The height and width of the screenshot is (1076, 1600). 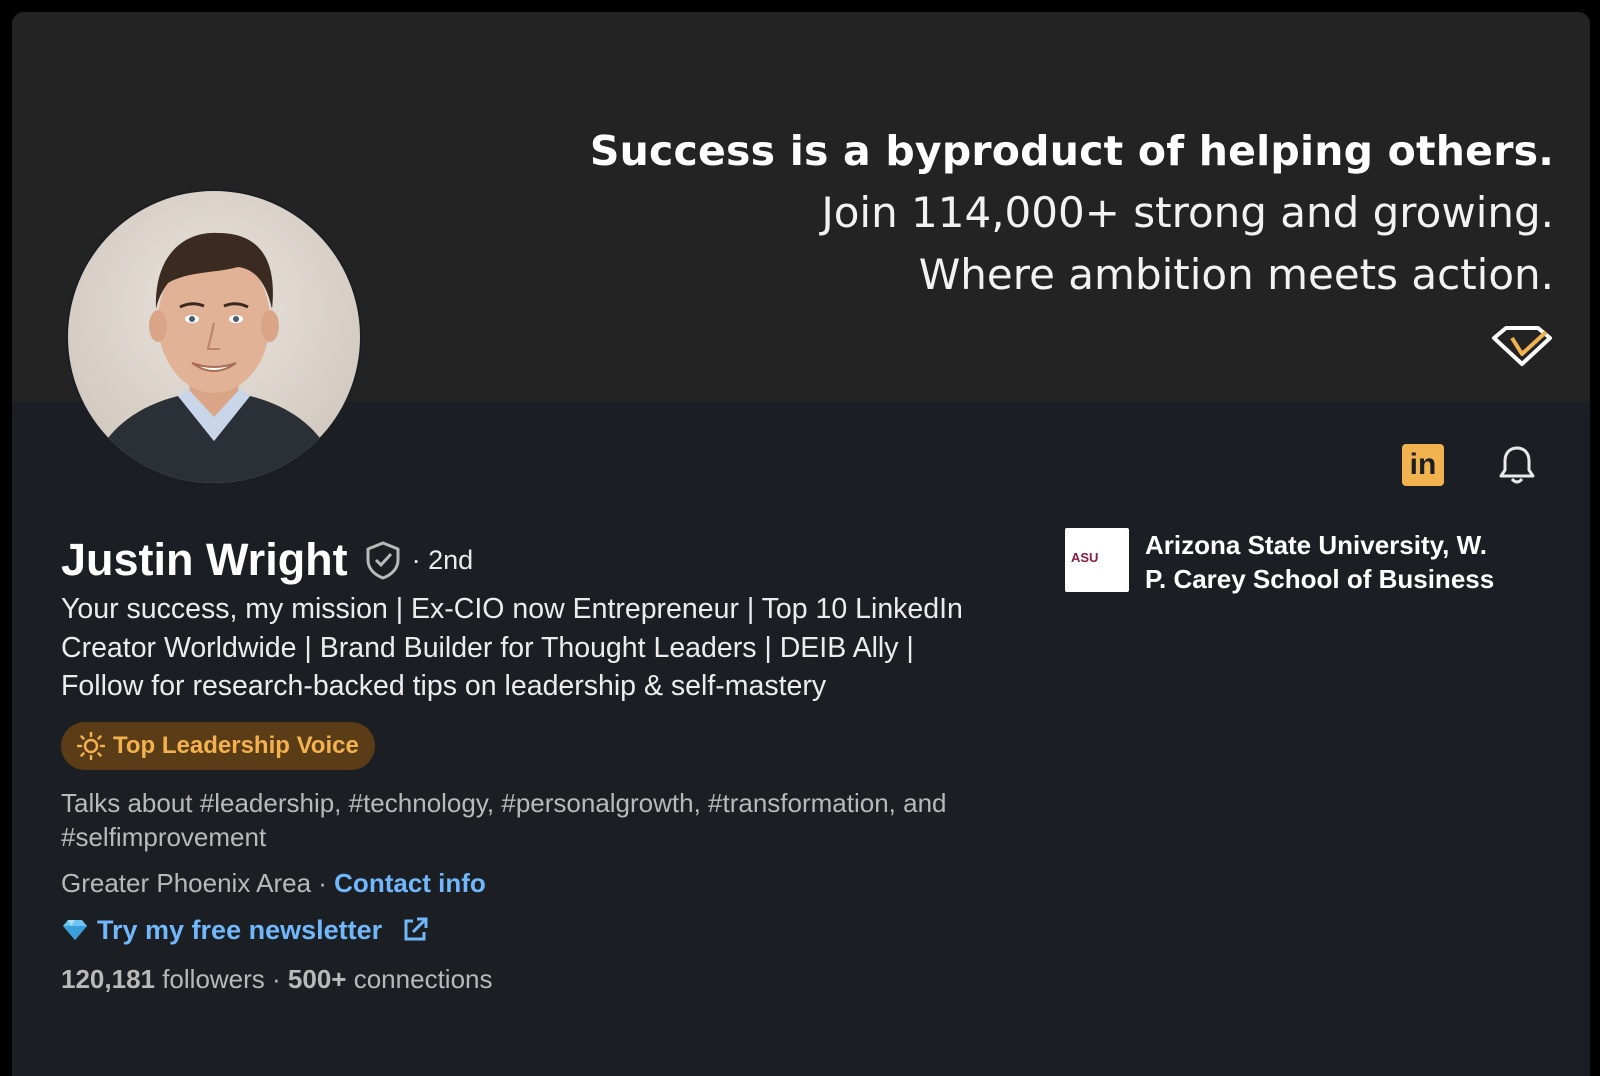 What do you see at coordinates (75, 930) in the screenshot?
I see `gem-icon` at bounding box center [75, 930].